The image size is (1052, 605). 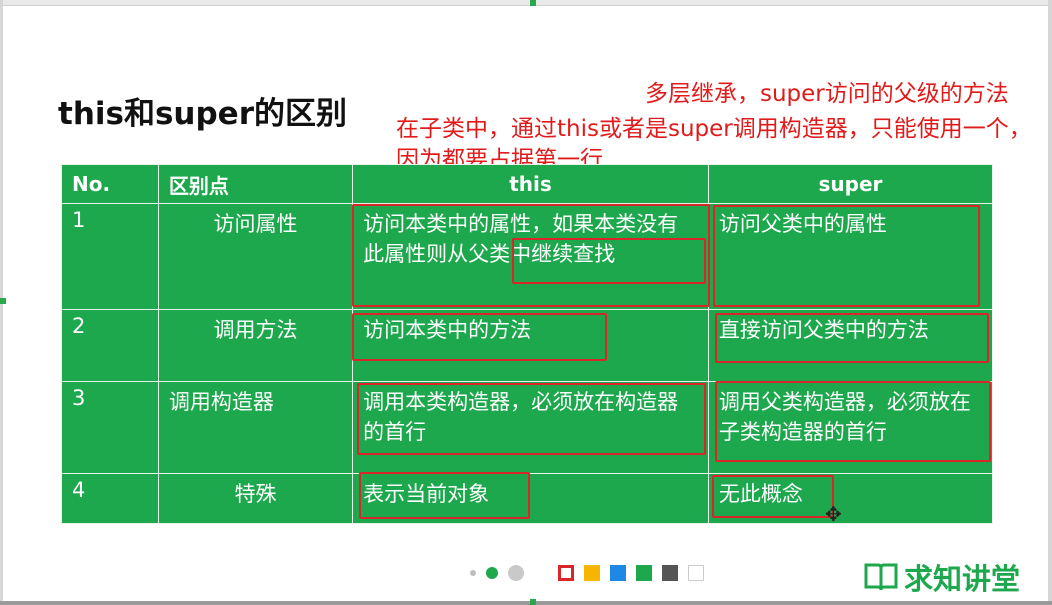 What do you see at coordinates (670, 573) in the screenshot?
I see `pen-color-gray` at bounding box center [670, 573].